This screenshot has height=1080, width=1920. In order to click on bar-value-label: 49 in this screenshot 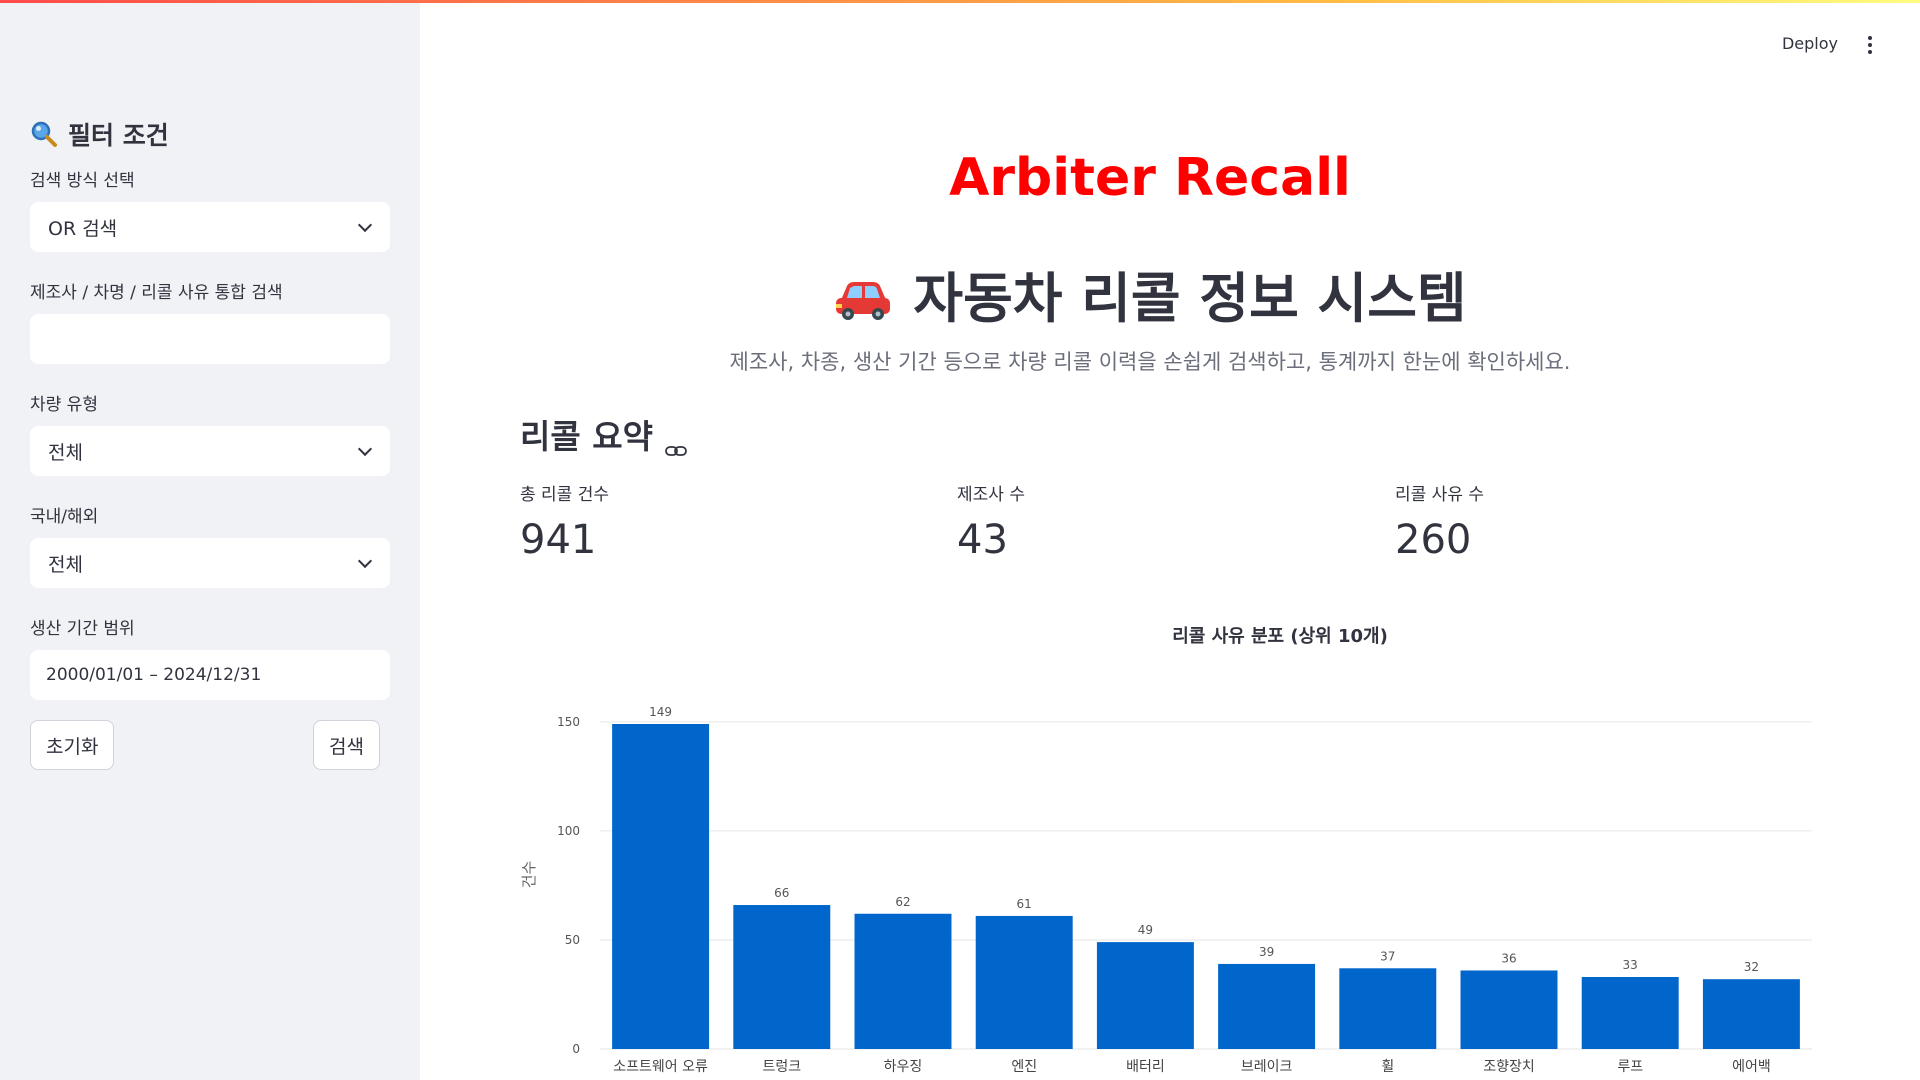, I will do `click(1145, 930)`.